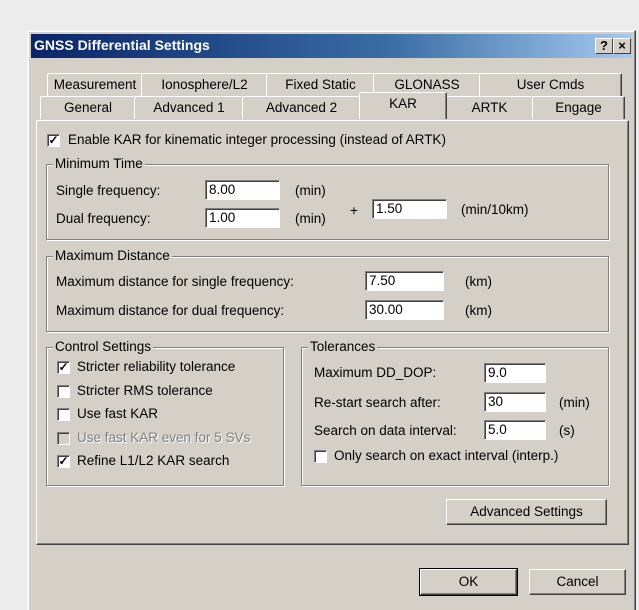  I want to click on tab-kar: KAR, so click(403, 105).